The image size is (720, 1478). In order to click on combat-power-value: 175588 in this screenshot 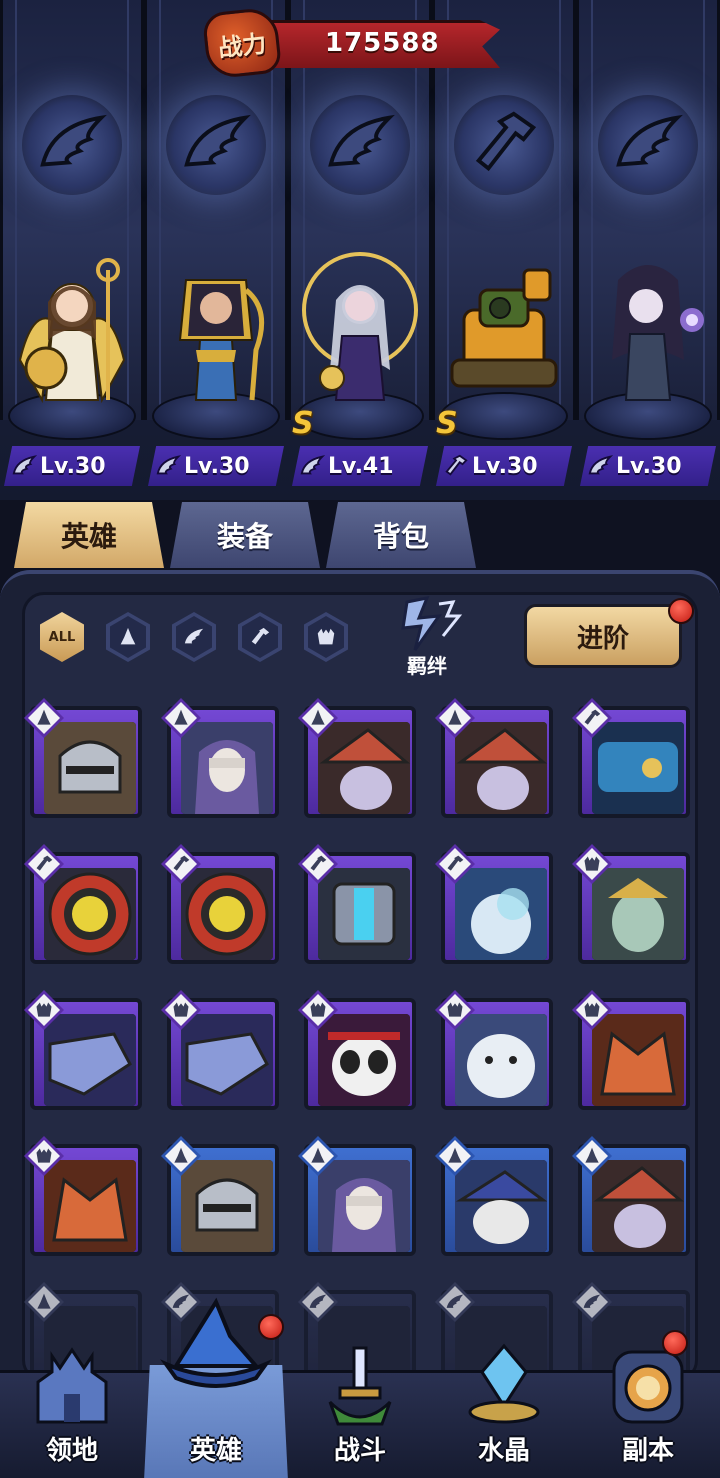, I will do `click(382, 43)`.